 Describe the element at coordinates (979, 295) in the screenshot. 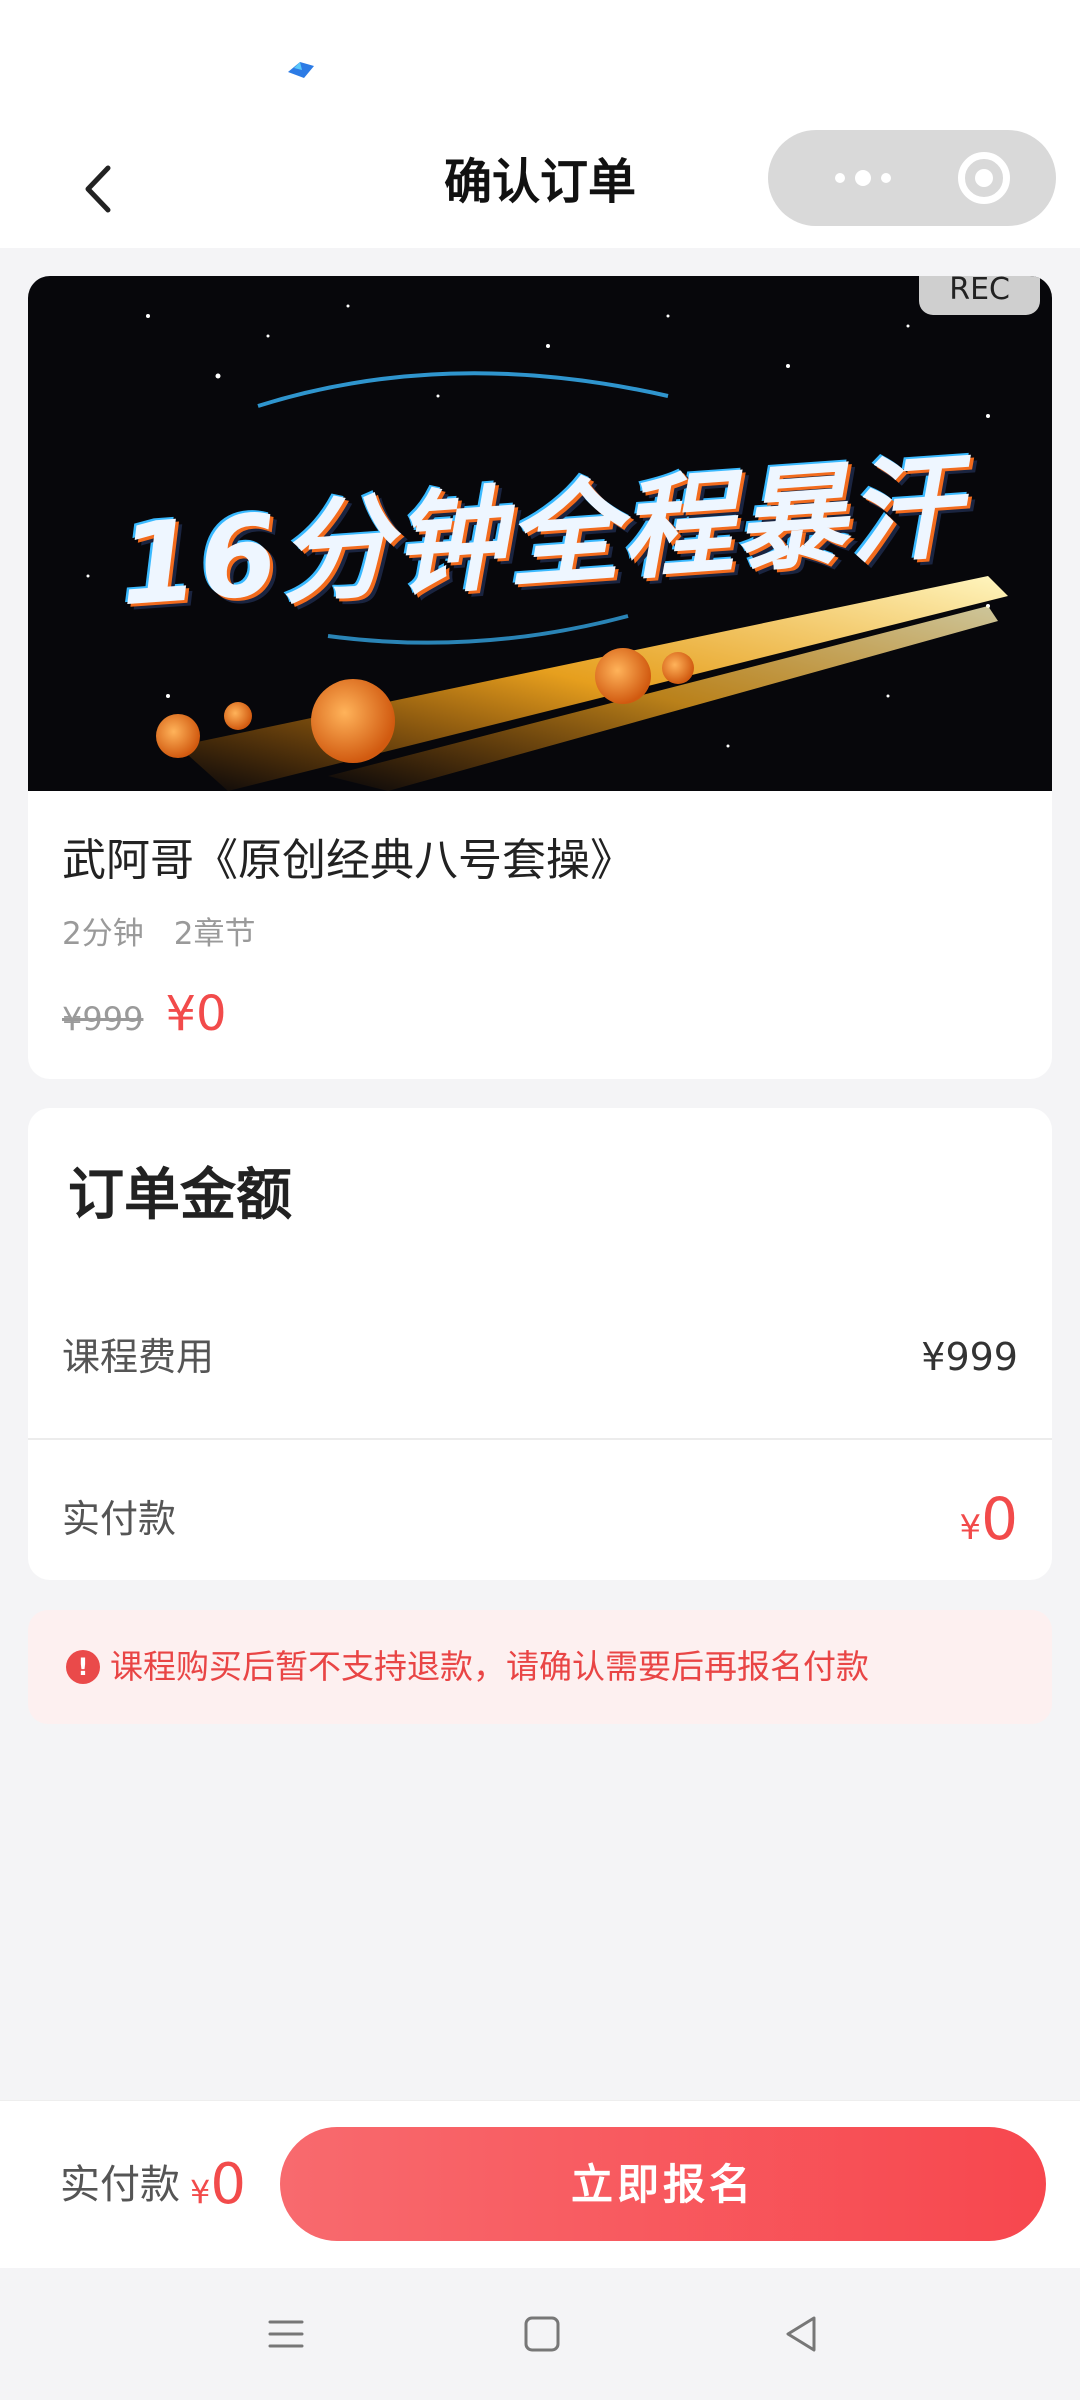

I see `rec-badge: REC` at that location.